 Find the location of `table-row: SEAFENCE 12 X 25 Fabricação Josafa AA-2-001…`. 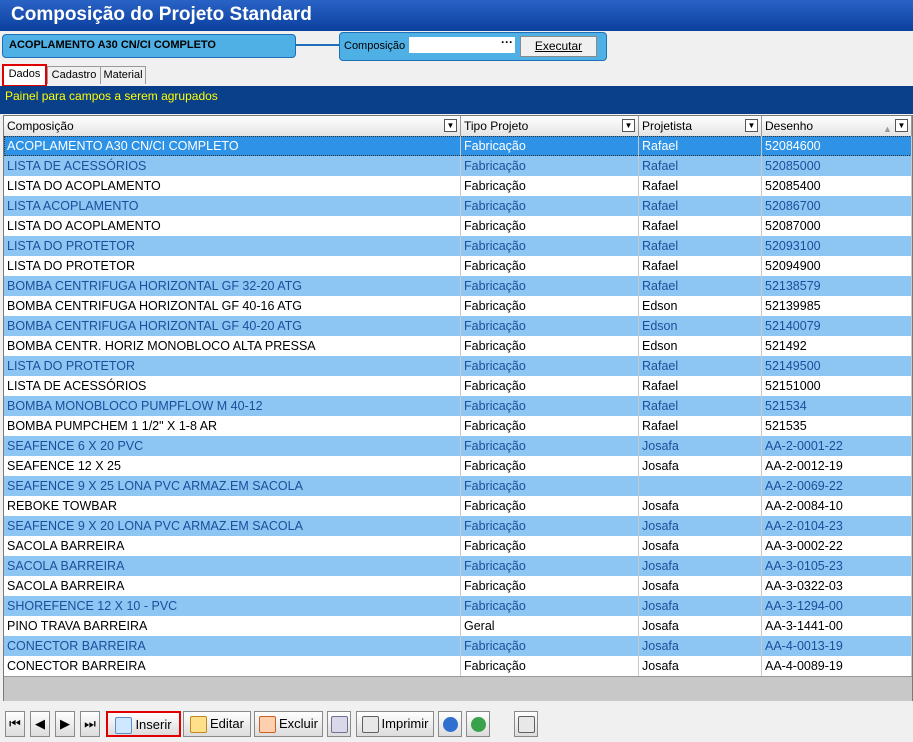

table-row: SEAFENCE 12 X 25 Fabricação Josafa AA-2-001… is located at coordinates (458, 466).